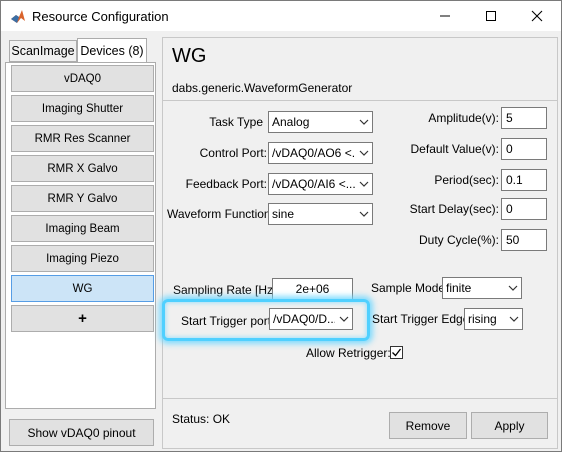 The height and width of the screenshot is (452, 562). What do you see at coordinates (189, 56) in the screenshot?
I see `panel-title: WG` at bounding box center [189, 56].